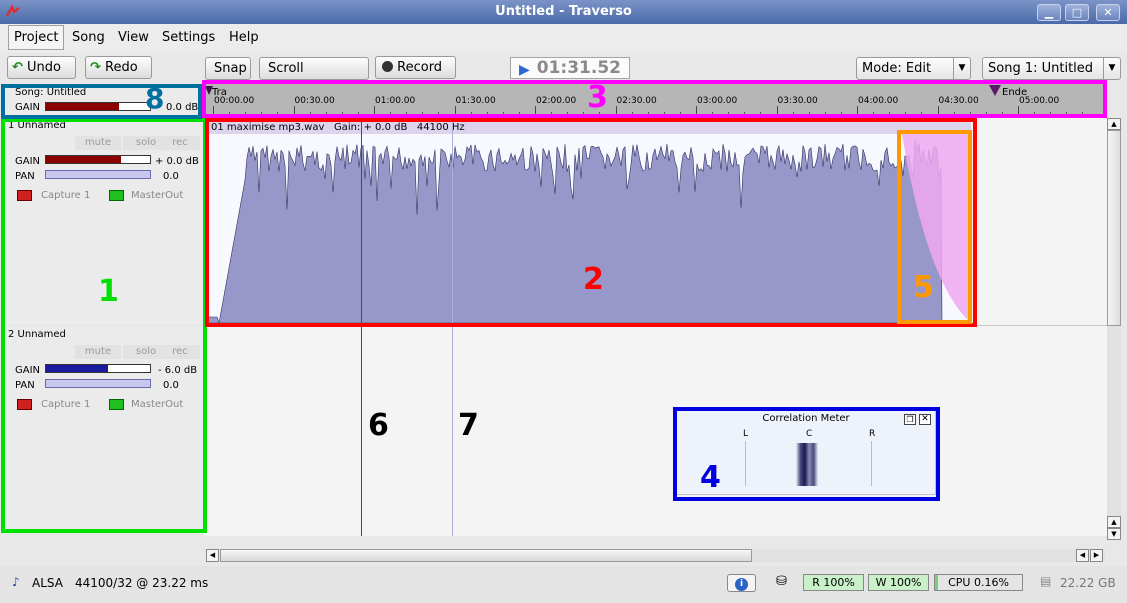 This screenshot has width=1127, height=603. Describe the element at coordinates (228, 68) in the screenshot. I see `snap-button: Snap` at that location.